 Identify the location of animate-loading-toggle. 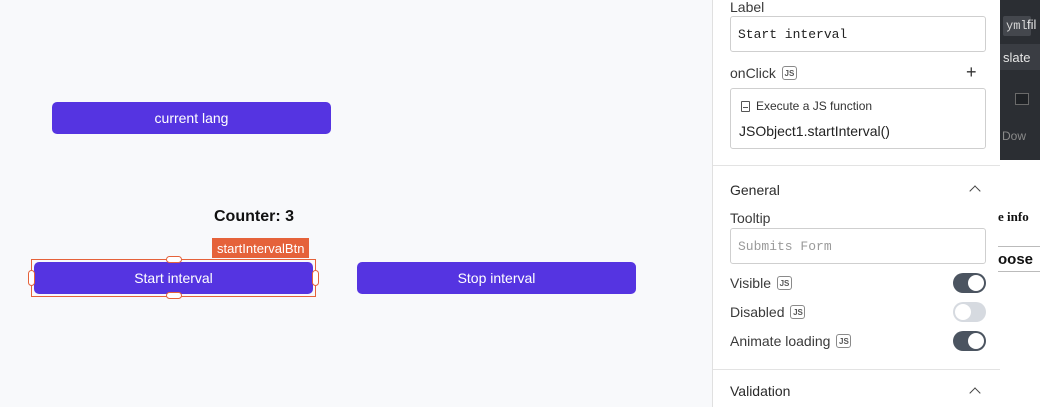
(969, 341).